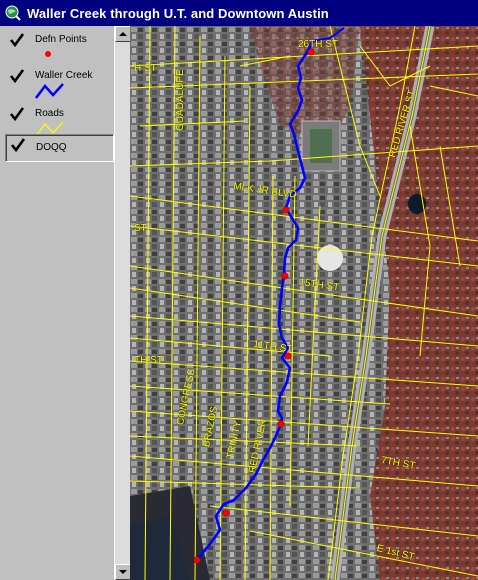  I want to click on legend-item-roads: Roads, so click(58, 121).